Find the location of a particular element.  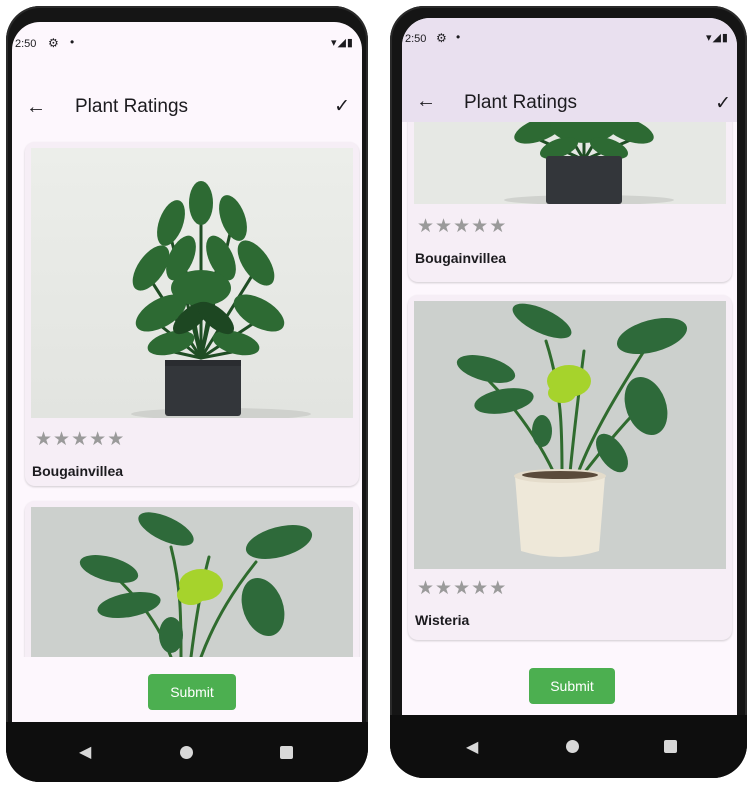

plant-card is located at coordinates (192, 579).